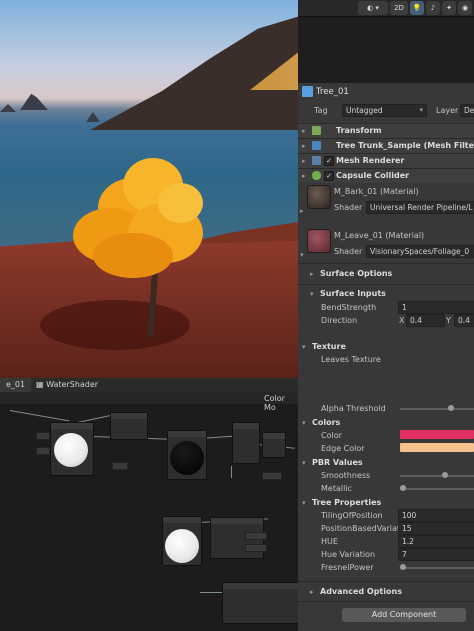 The width and height of the screenshot is (474, 631). Describe the element at coordinates (386, 160) in the screenshot. I see `component-mesh-renderer: ▸ ✓ Mesh Renderer` at that location.